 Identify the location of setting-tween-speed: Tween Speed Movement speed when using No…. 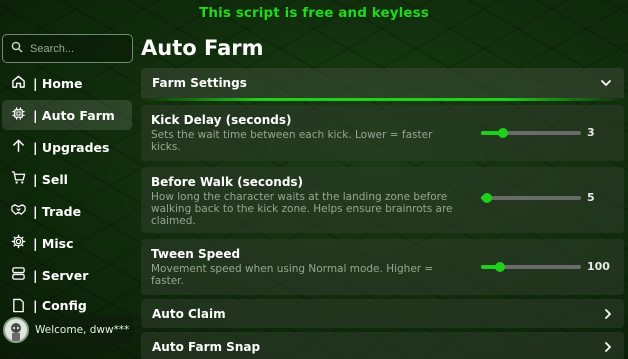
(382, 267).